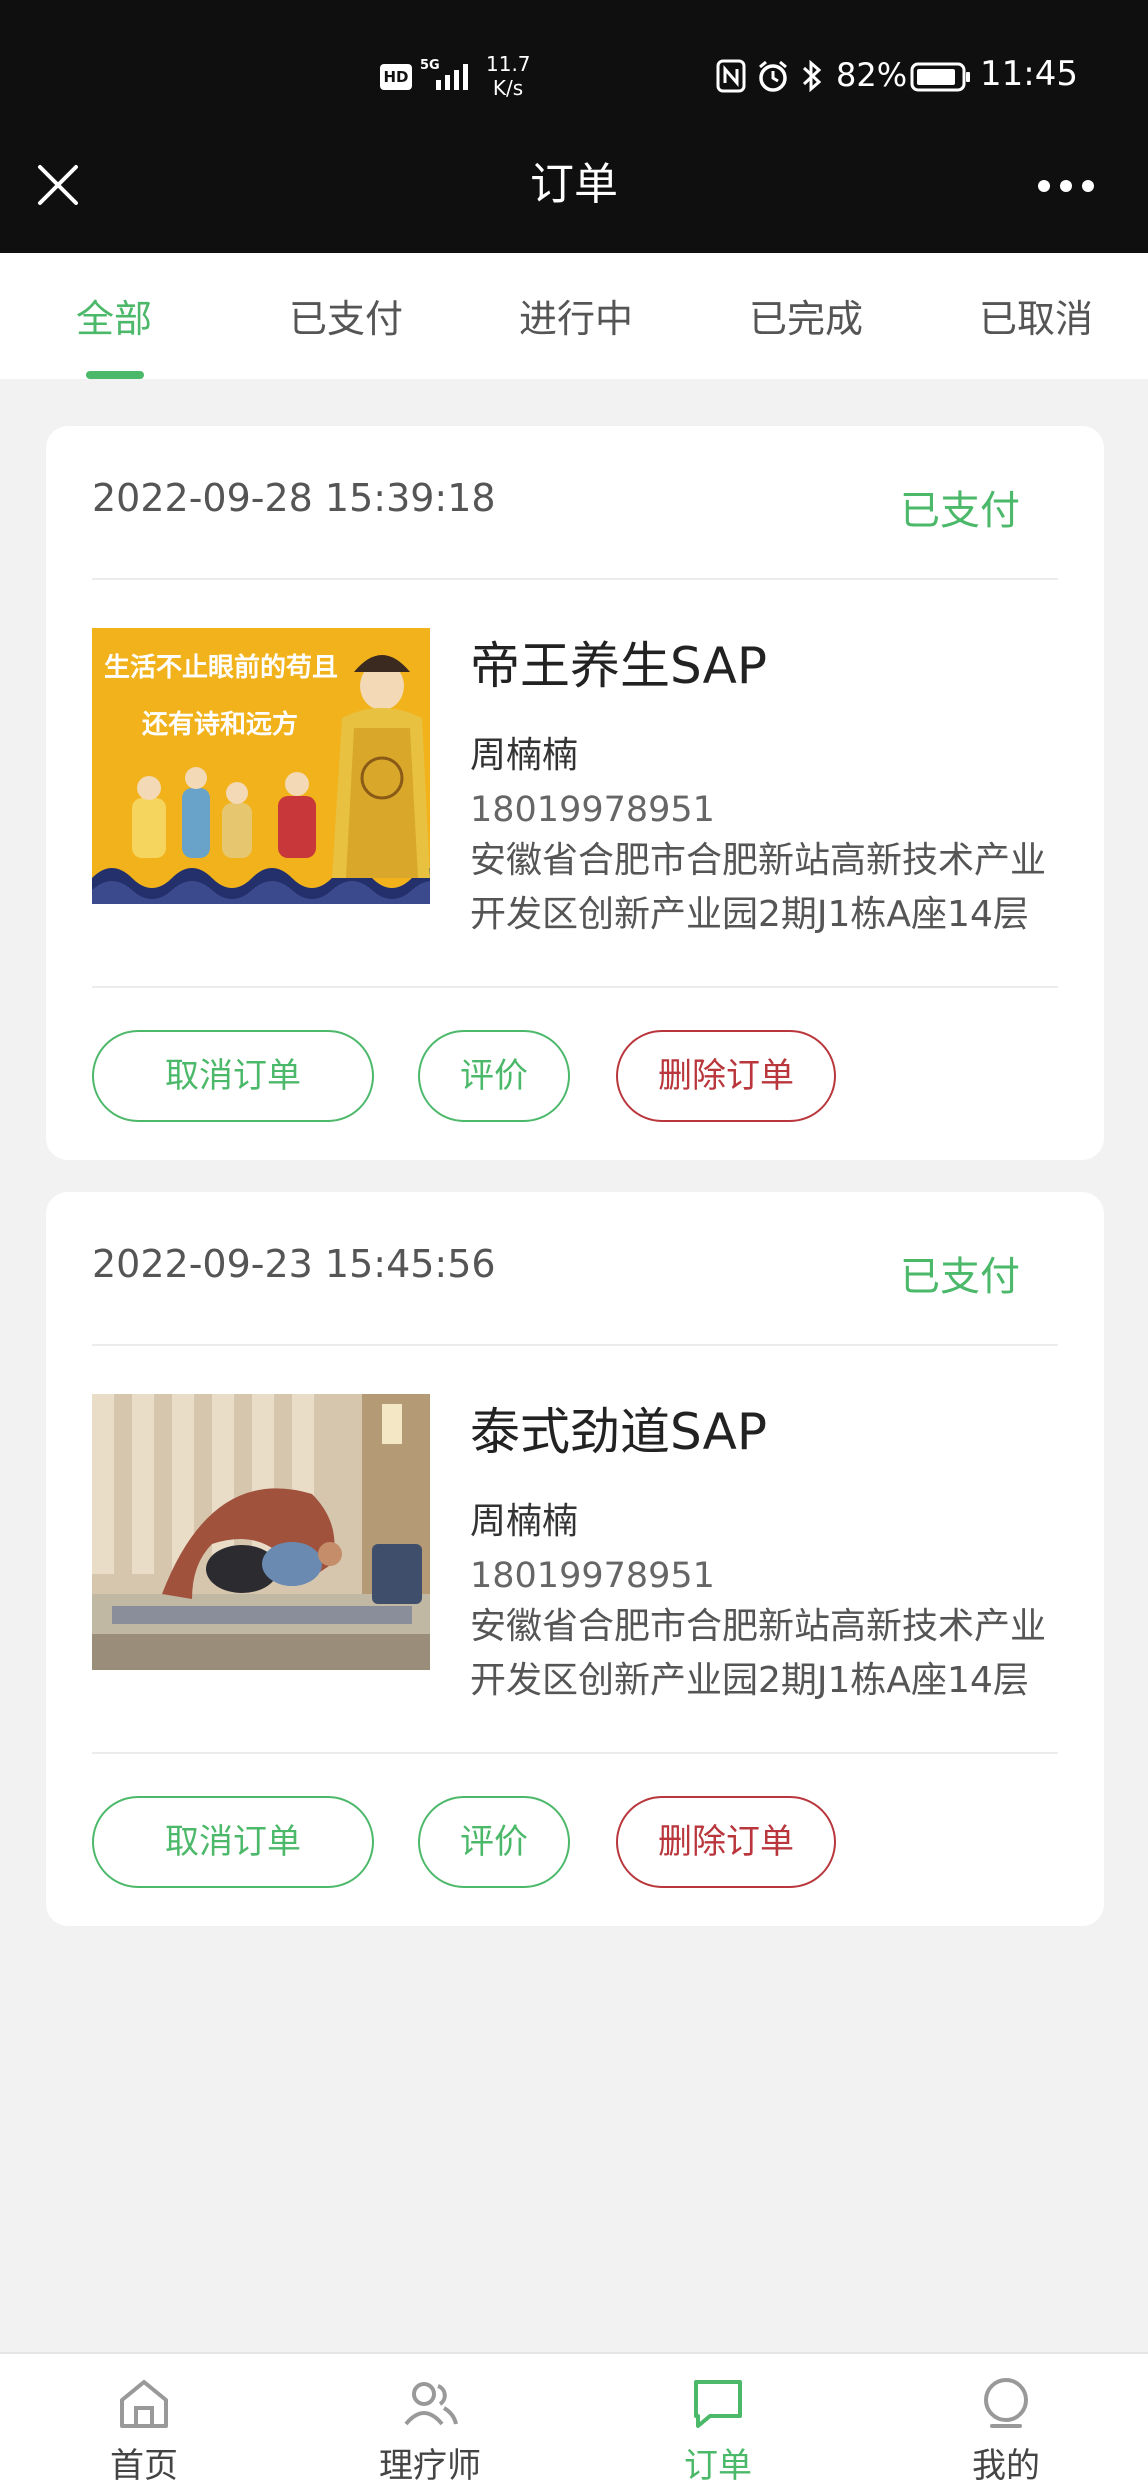 The image size is (1148, 2492). What do you see at coordinates (294, 498) in the screenshot?
I see `order-datetime: 2022-09-28 15:39:18` at bounding box center [294, 498].